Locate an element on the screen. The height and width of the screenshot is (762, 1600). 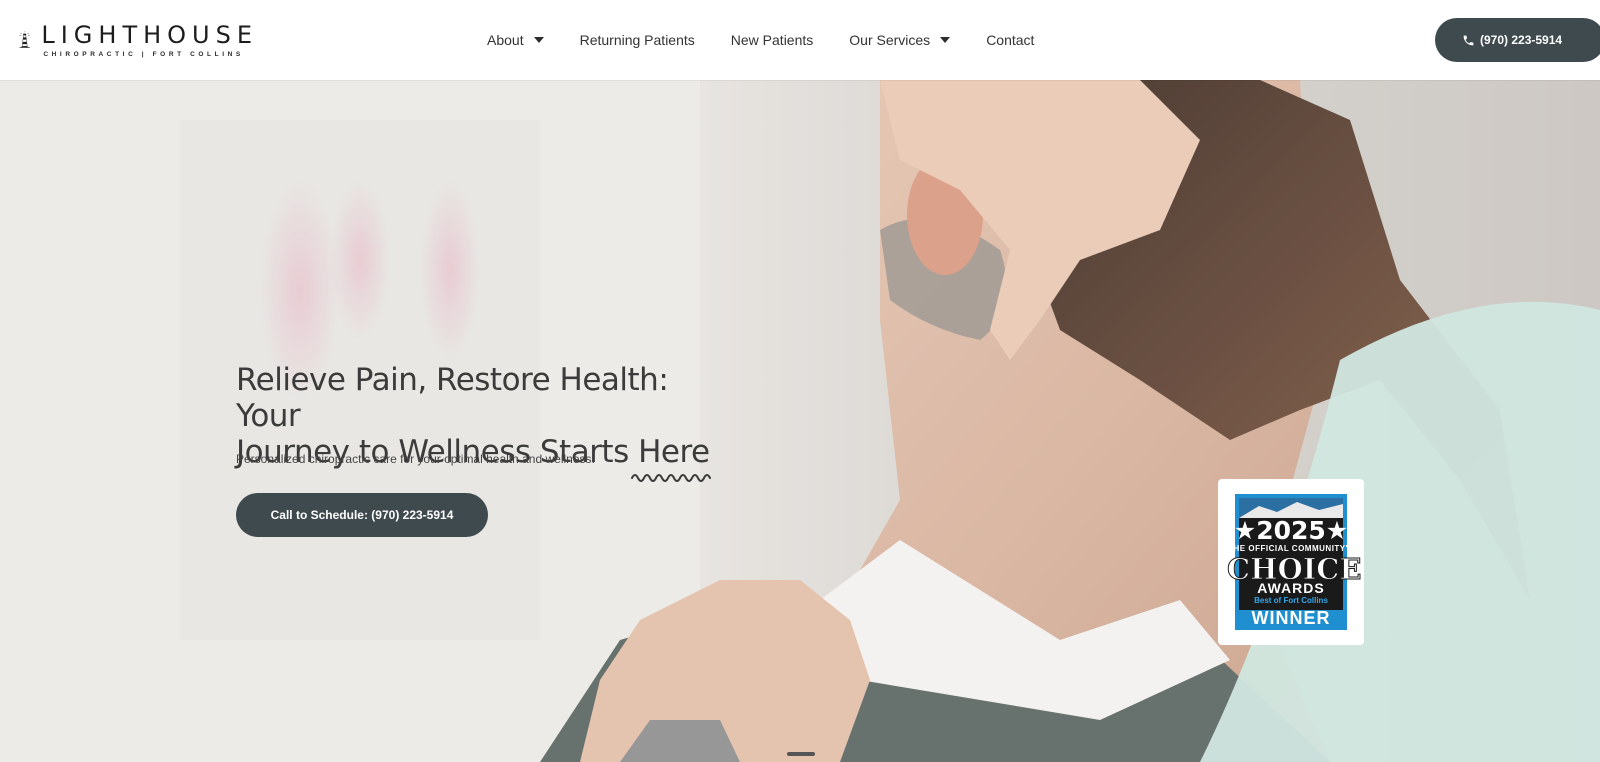
award-awards: AWARDS is located at coordinates (1291, 588).